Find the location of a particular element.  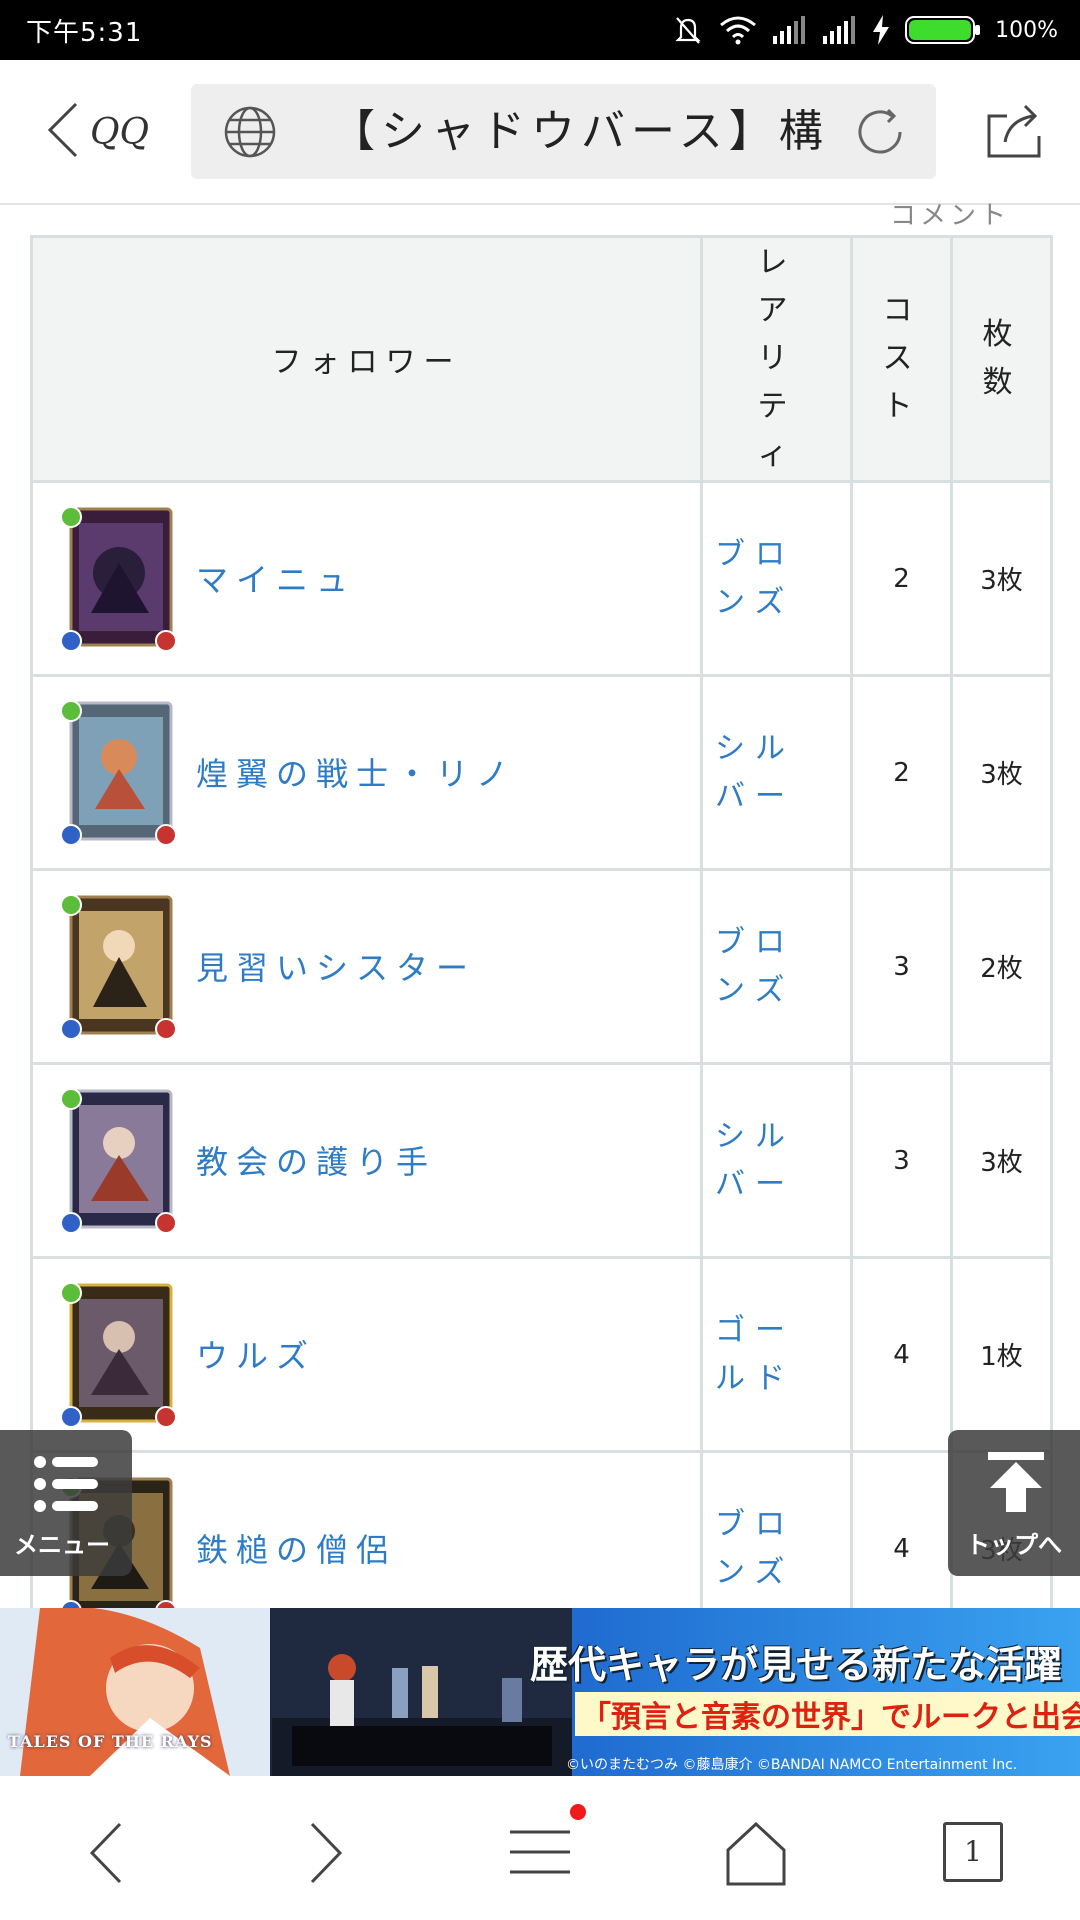

table-header-row: フォロワー レアリティ コスト 枚数 is located at coordinates (541, 359).